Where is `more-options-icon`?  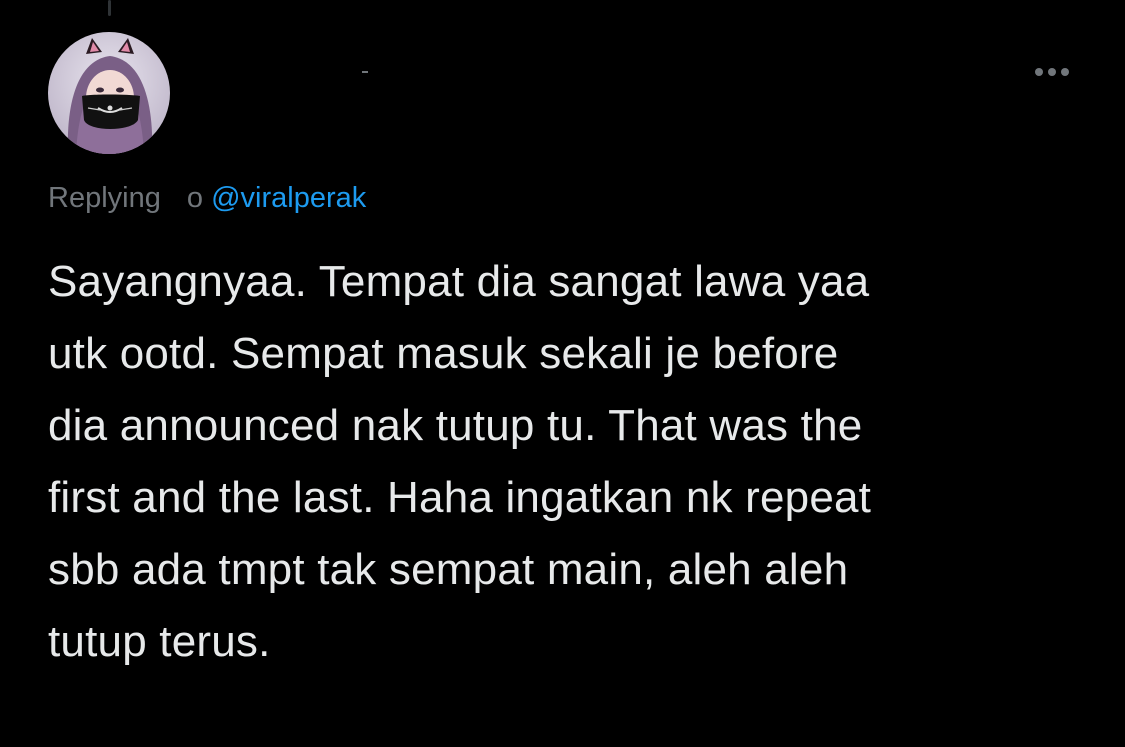 more-options-icon is located at coordinates (1039, 72).